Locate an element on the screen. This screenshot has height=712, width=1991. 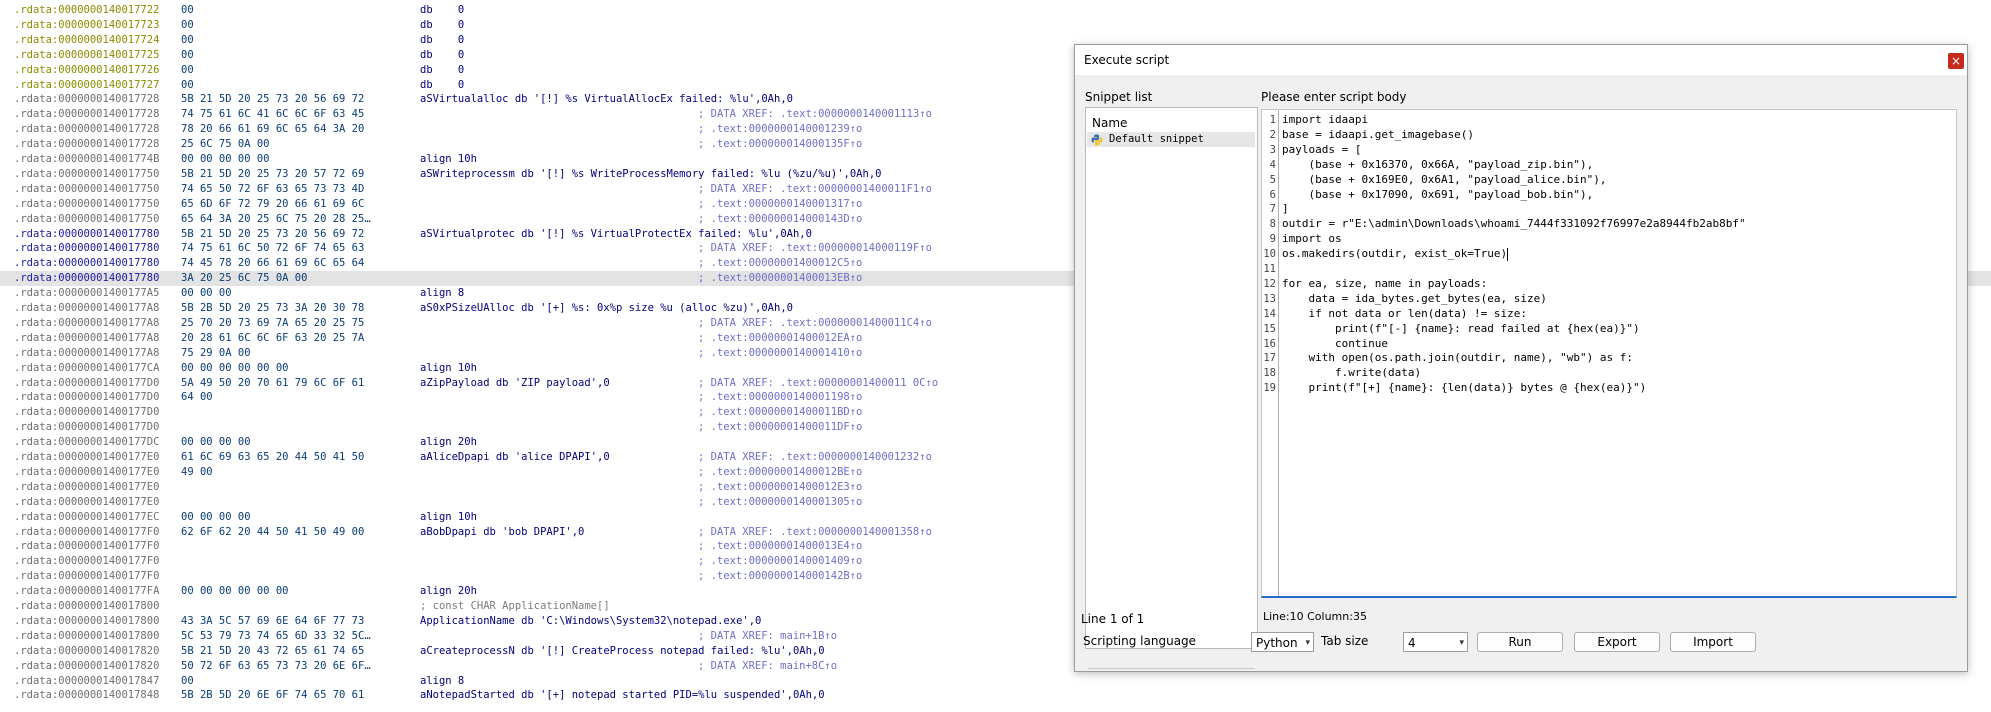
import-button: Import is located at coordinates (1713, 642).